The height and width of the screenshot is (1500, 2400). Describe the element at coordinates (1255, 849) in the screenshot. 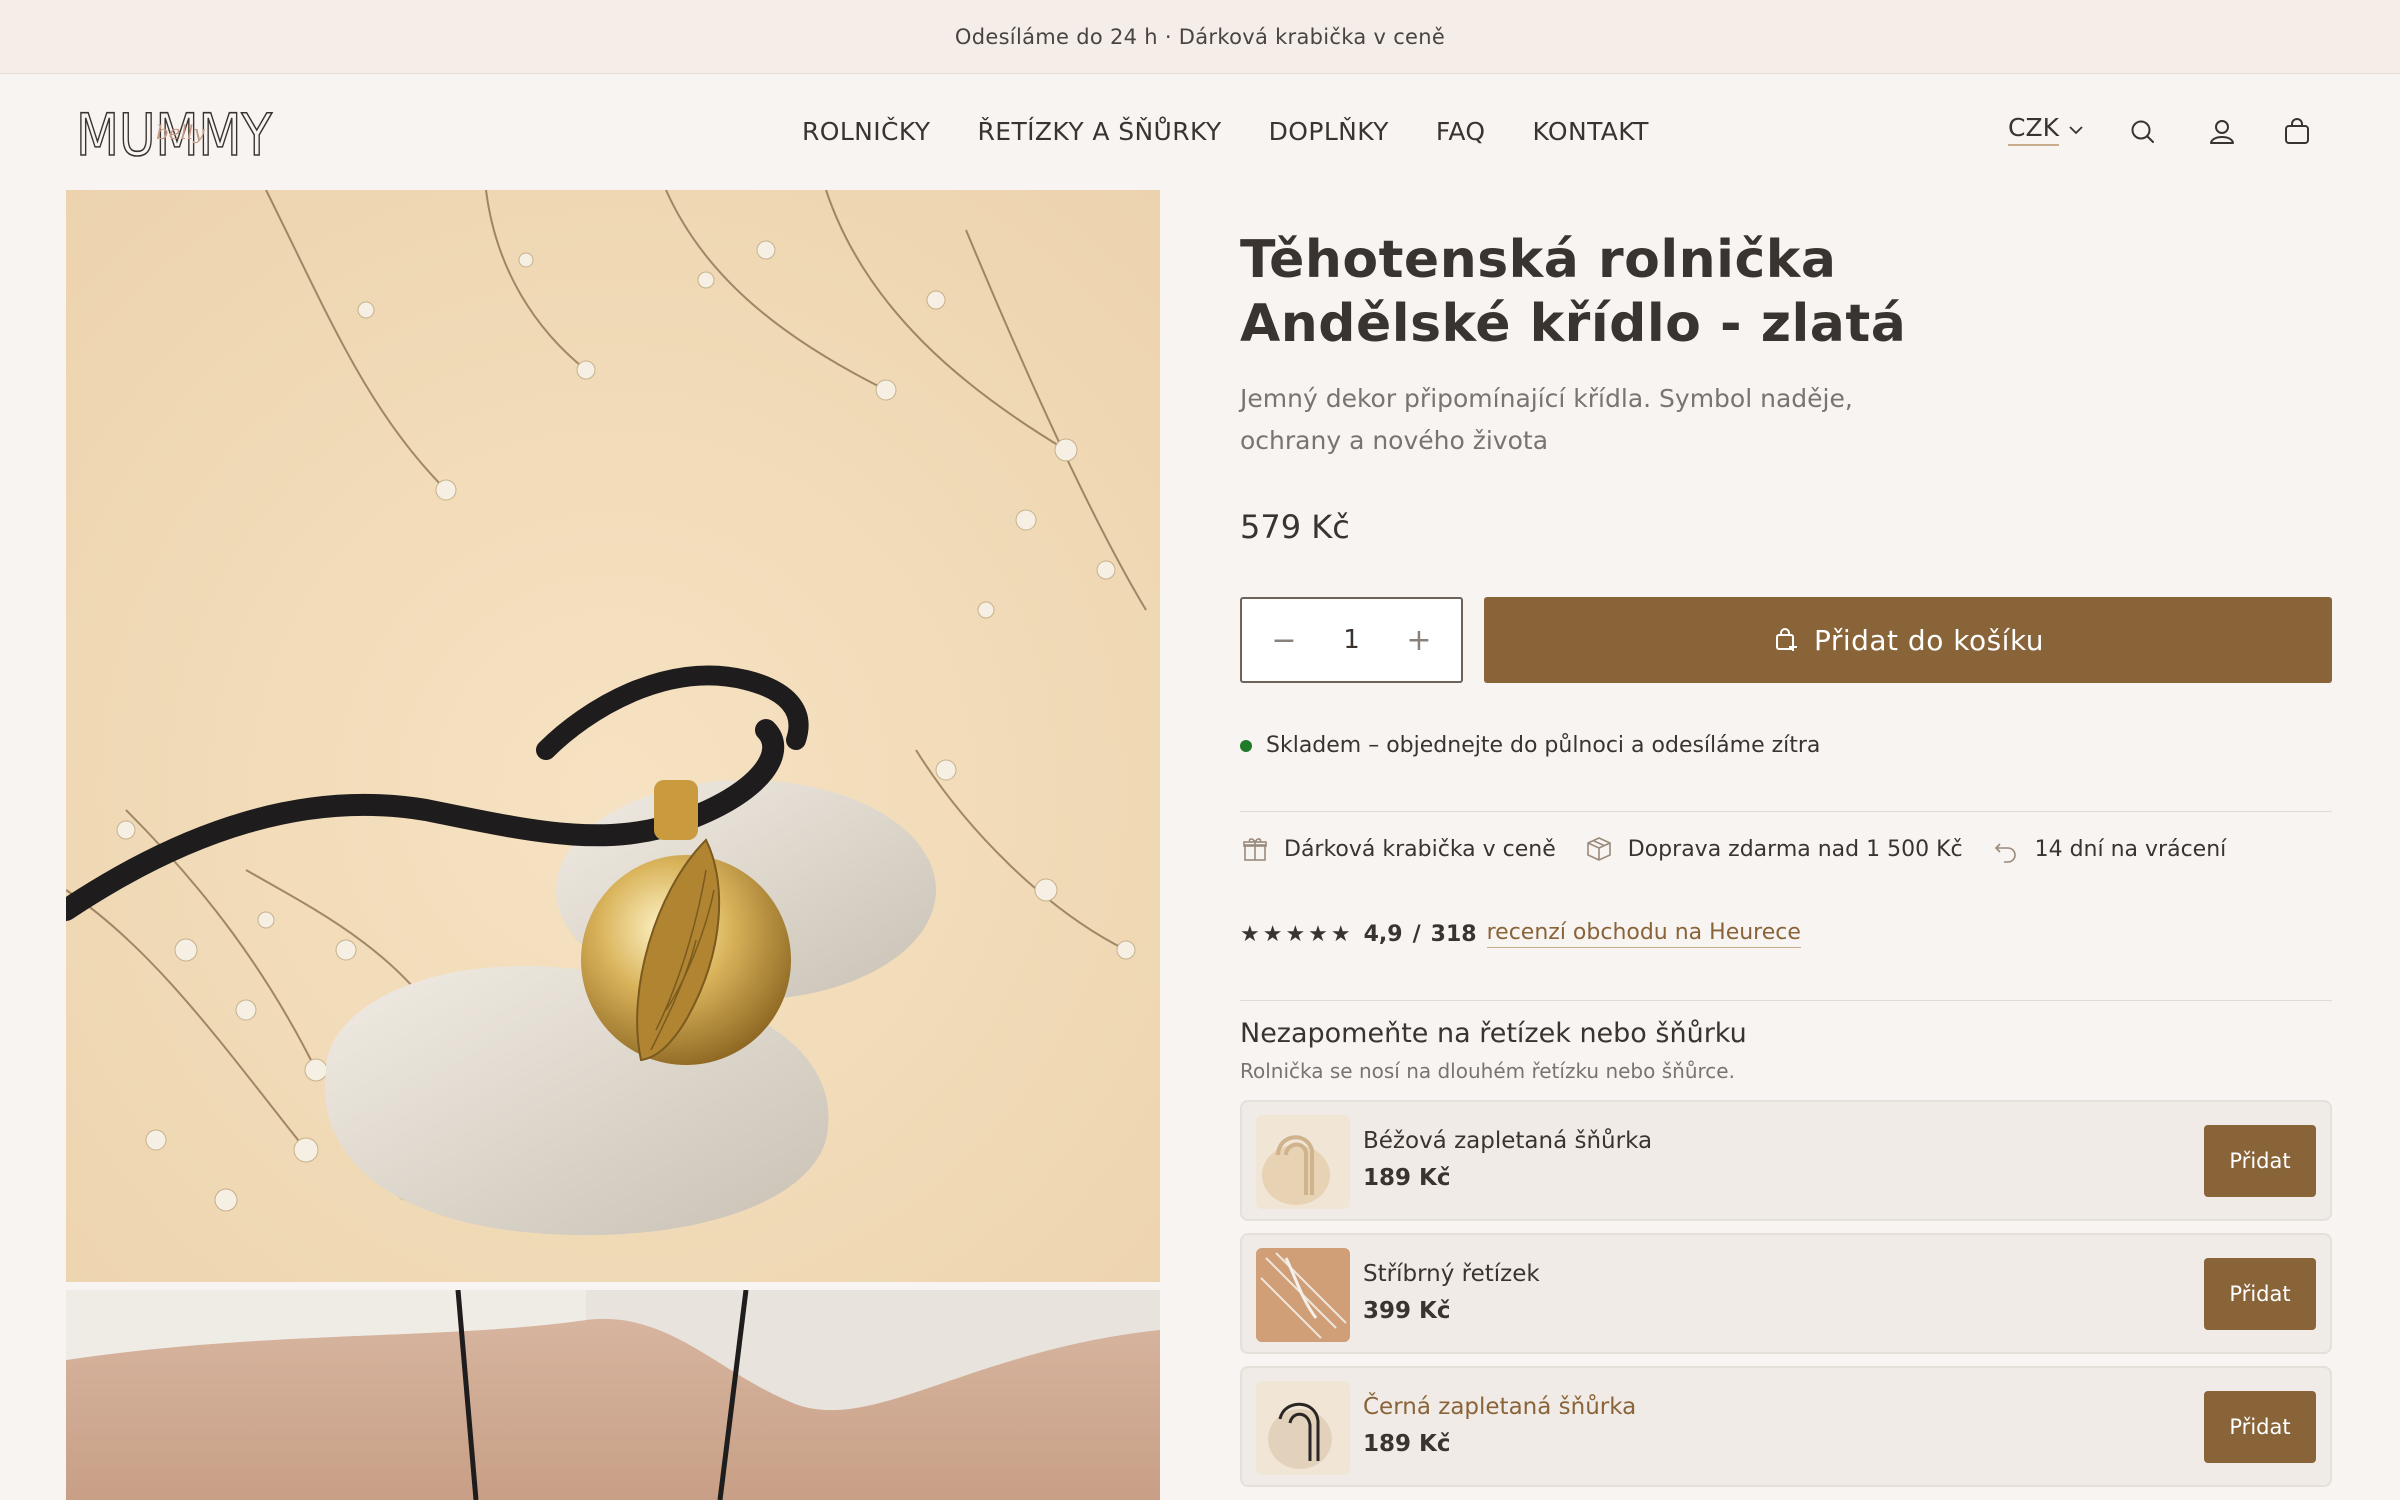

I see `gift-icon` at that location.